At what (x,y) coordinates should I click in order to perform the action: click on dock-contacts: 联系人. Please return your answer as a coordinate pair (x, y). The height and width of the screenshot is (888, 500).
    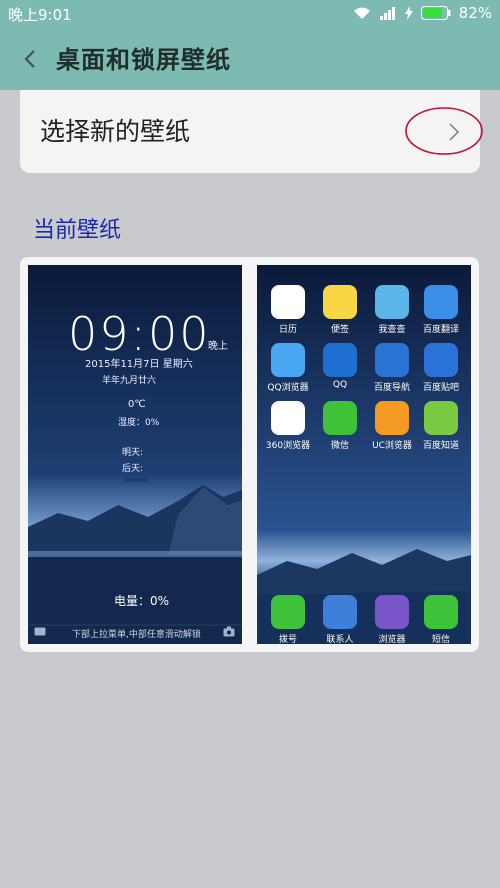
    Looking at the image, I should click on (340, 619).